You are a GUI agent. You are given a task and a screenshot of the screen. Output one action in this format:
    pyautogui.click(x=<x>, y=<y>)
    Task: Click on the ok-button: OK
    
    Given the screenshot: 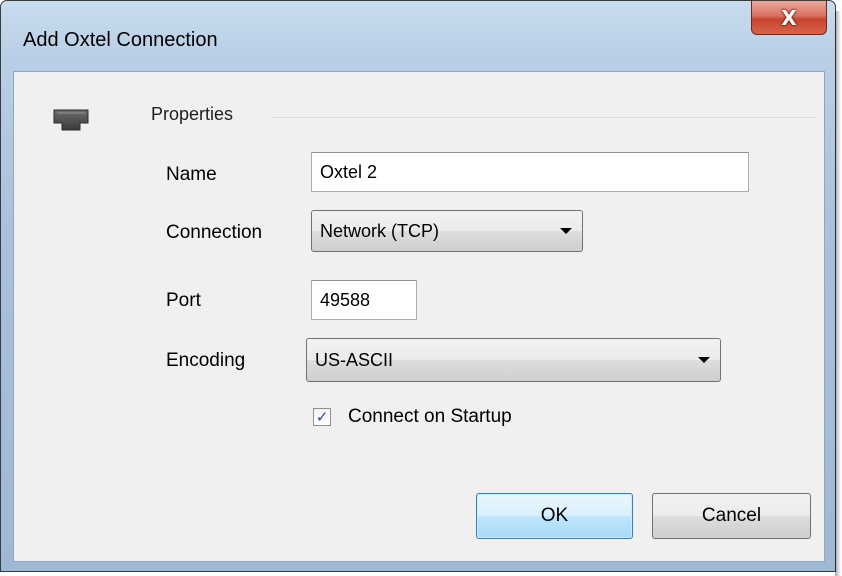 What is the action you would take?
    pyautogui.click(x=554, y=516)
    